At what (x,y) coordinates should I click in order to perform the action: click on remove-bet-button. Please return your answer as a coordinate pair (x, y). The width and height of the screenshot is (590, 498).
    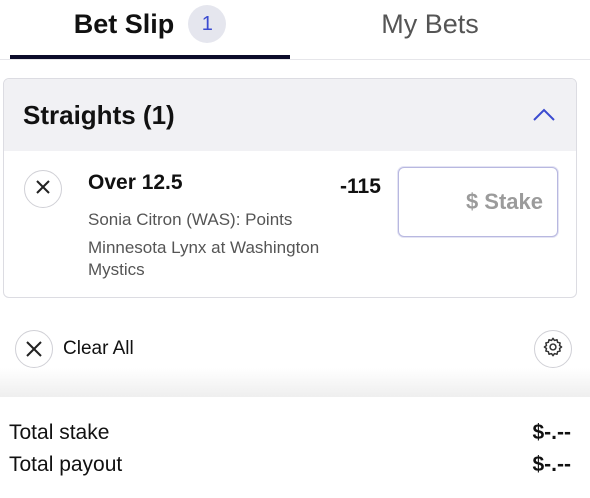
    Looking at the image, I should click on (43, 189).